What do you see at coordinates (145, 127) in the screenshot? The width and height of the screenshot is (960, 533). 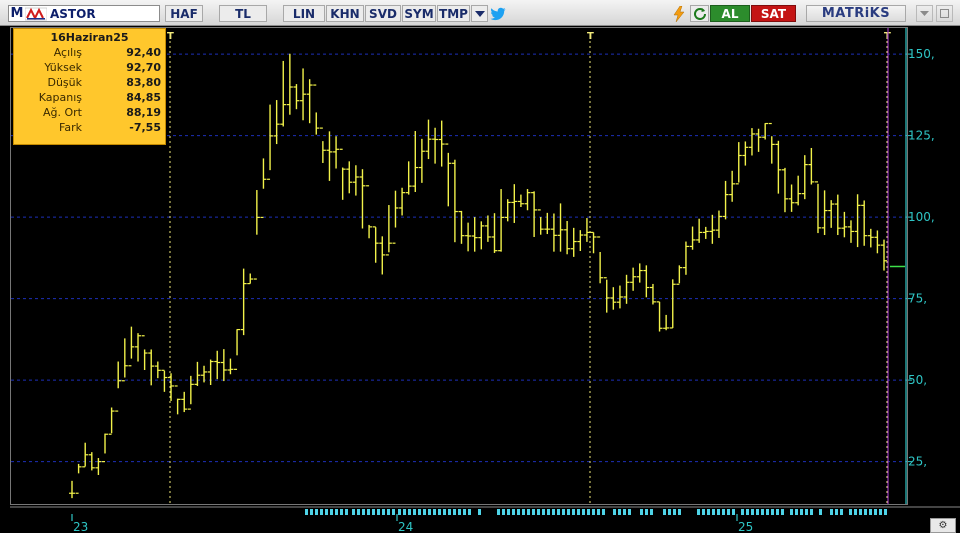 I see `info-value: -7,55` at bounding box center [145, 127].